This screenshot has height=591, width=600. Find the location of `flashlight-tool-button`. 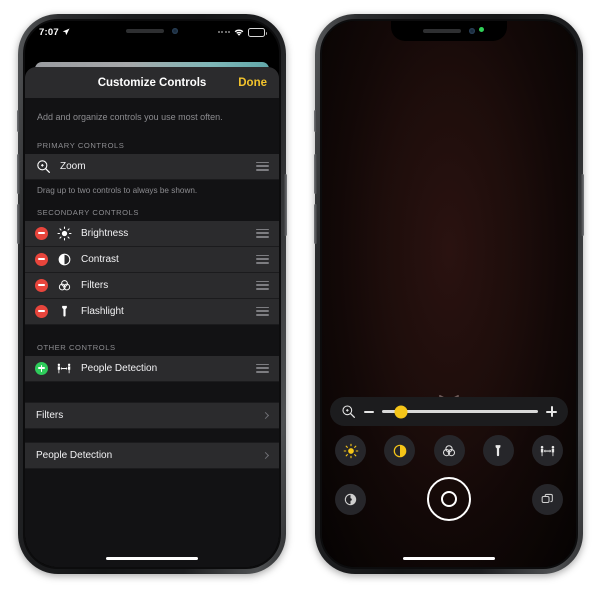

flashlight-tool-button is located at coordinates (498, 450).